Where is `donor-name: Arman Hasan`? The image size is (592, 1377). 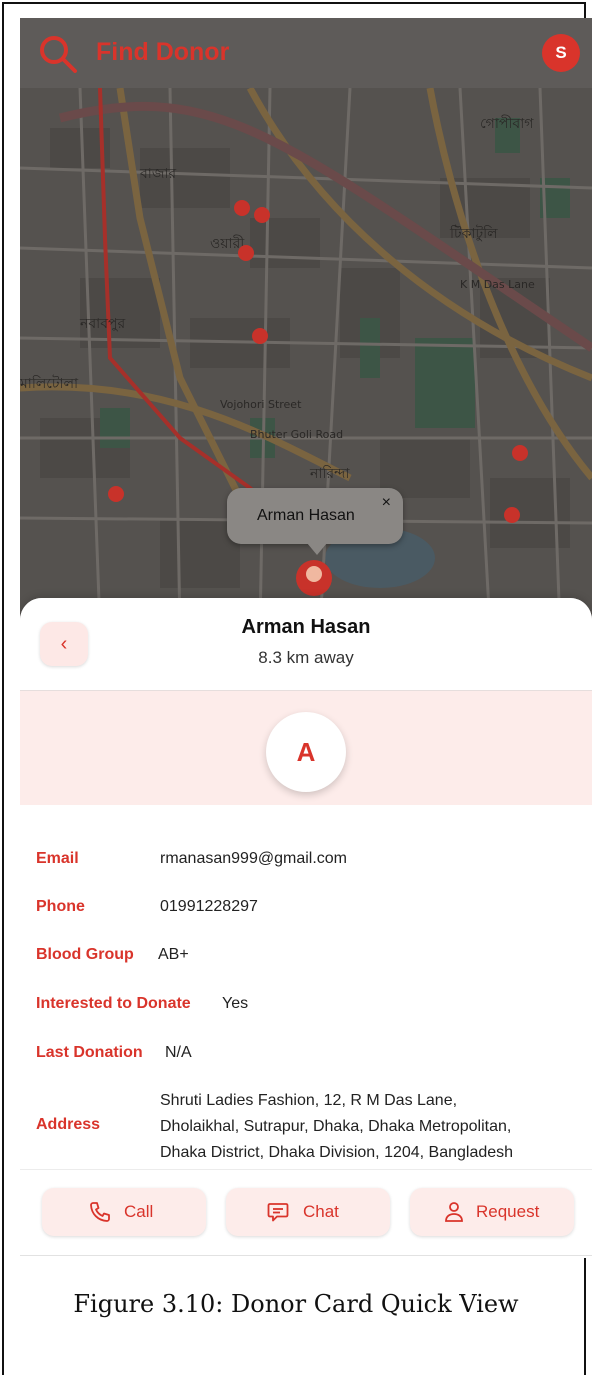
donor-name: Arman Hasan is located at coordinates (306, 627).